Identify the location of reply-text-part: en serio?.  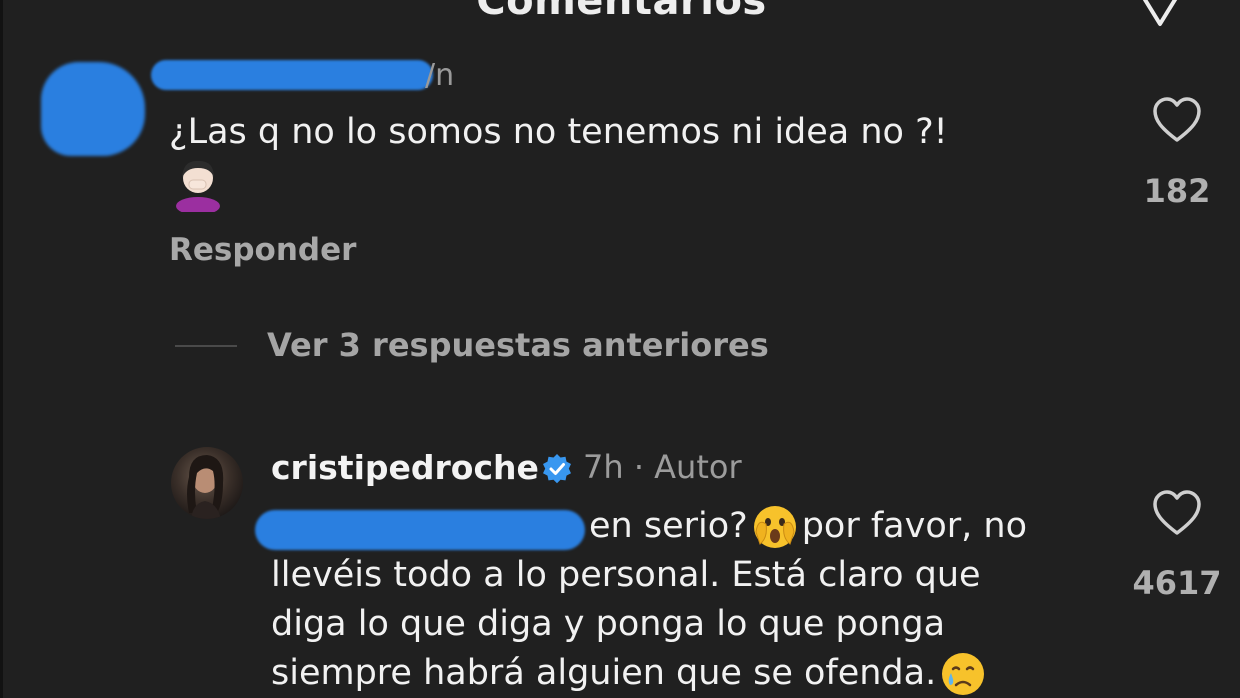
(668, 526).